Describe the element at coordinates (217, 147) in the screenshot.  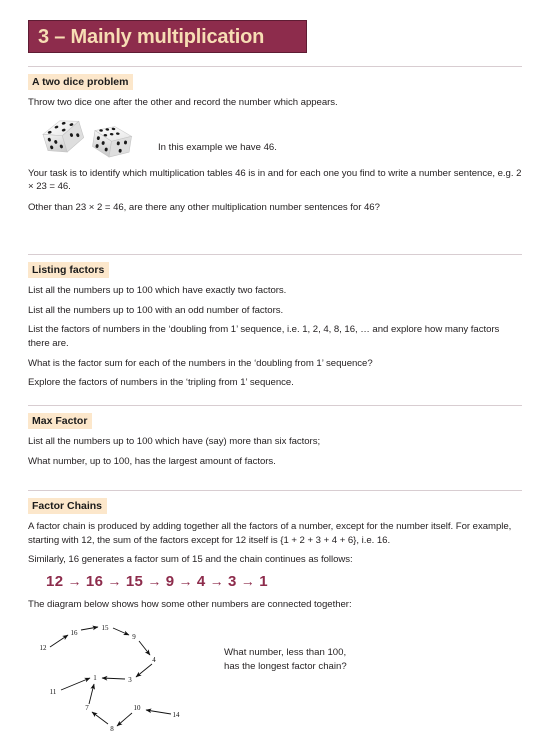
I see `dice-caption: In this example we have 46.` at that location.